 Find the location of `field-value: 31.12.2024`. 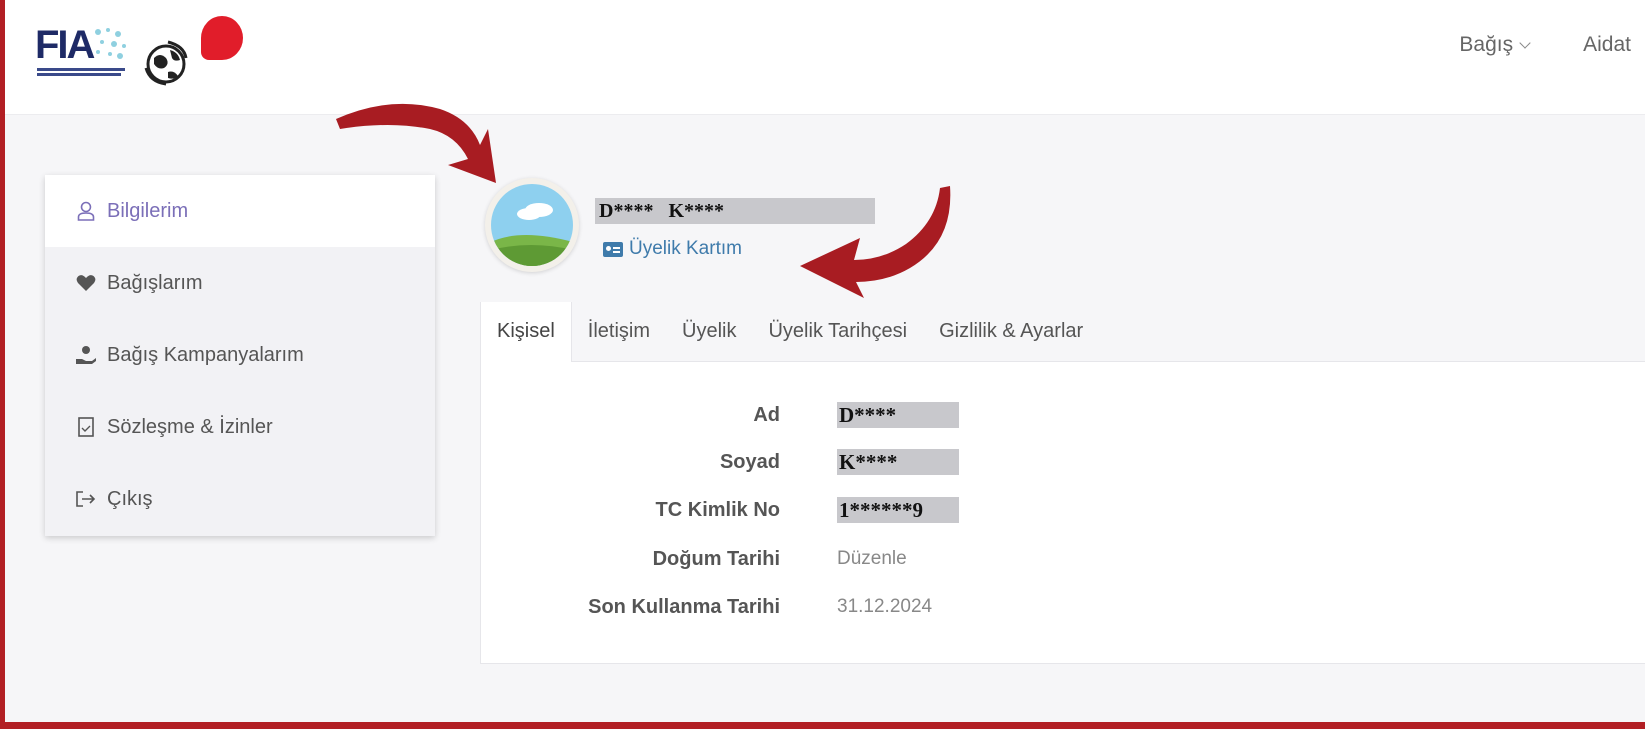

field-value: 31.12.2024 is located at coordinates (885, 606).